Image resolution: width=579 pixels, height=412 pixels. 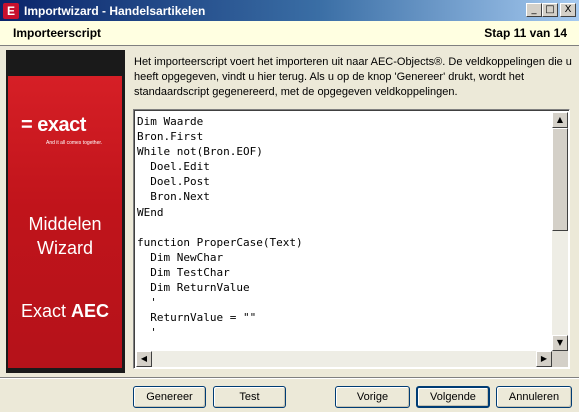 I want to click on product-brand: Exact AEC, so click(x=65, y=311).